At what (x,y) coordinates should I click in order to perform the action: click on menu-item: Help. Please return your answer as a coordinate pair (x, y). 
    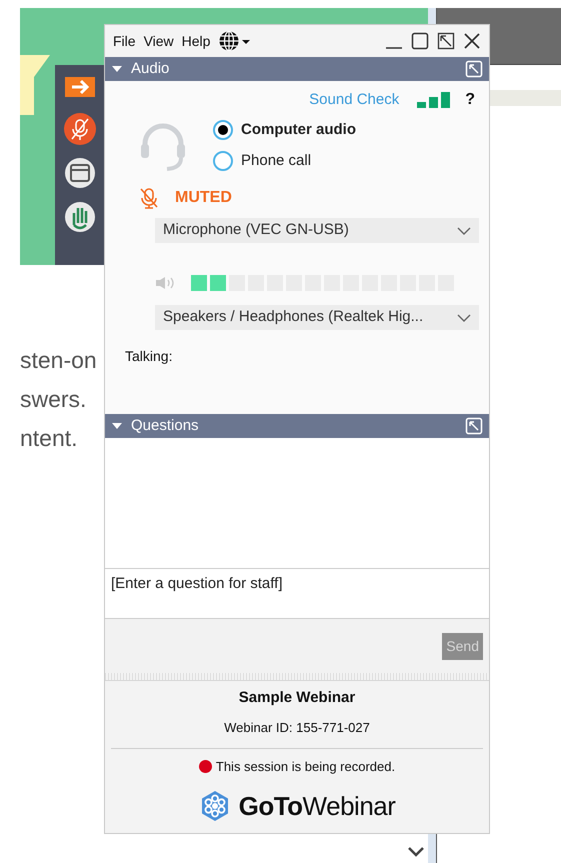
    Looking at the image, I should click on (196, 41).